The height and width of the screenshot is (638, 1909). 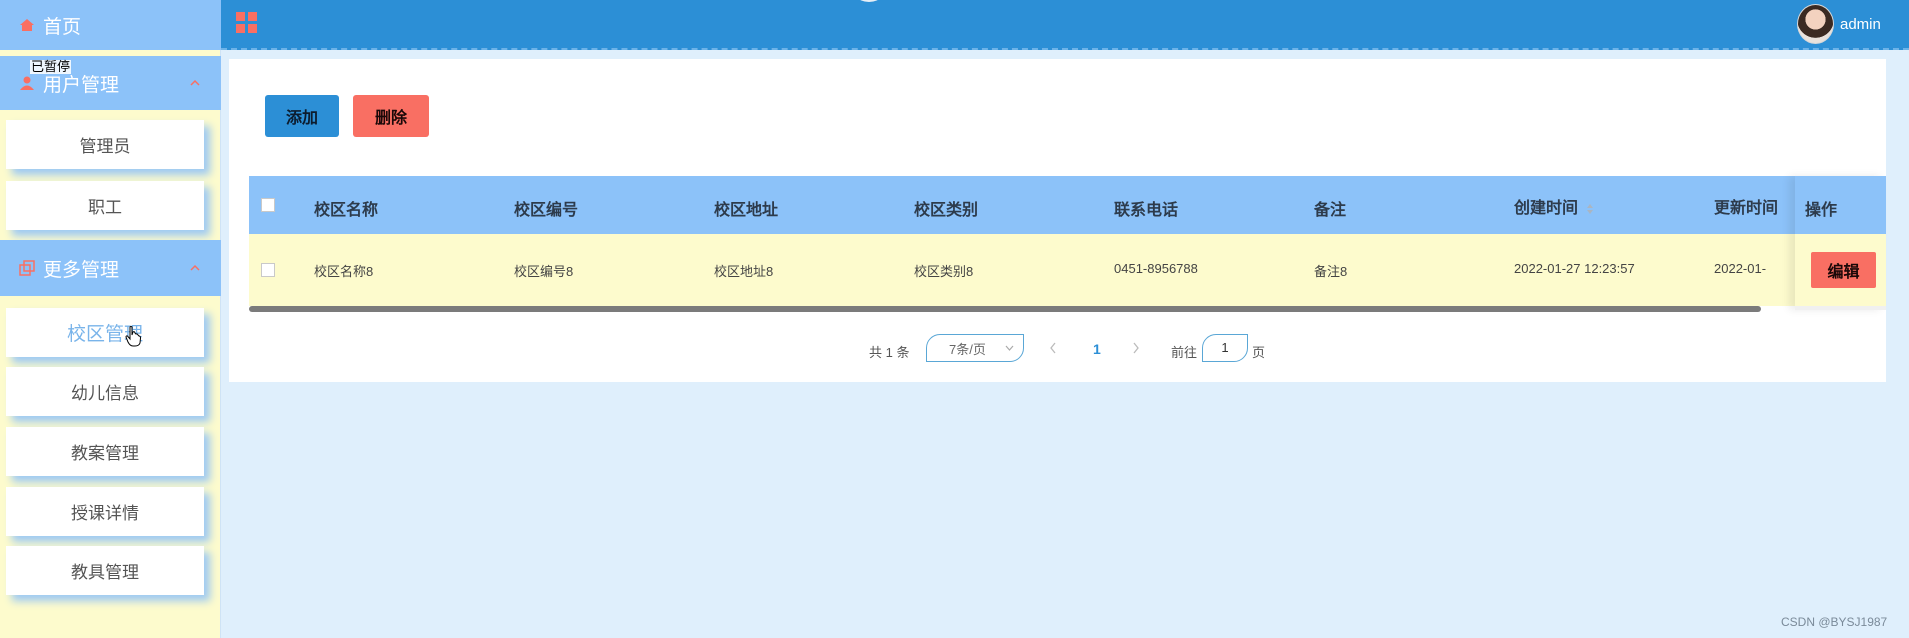 I want to click on paused-tooltip: 已暂停, so click(x=51, y=66).